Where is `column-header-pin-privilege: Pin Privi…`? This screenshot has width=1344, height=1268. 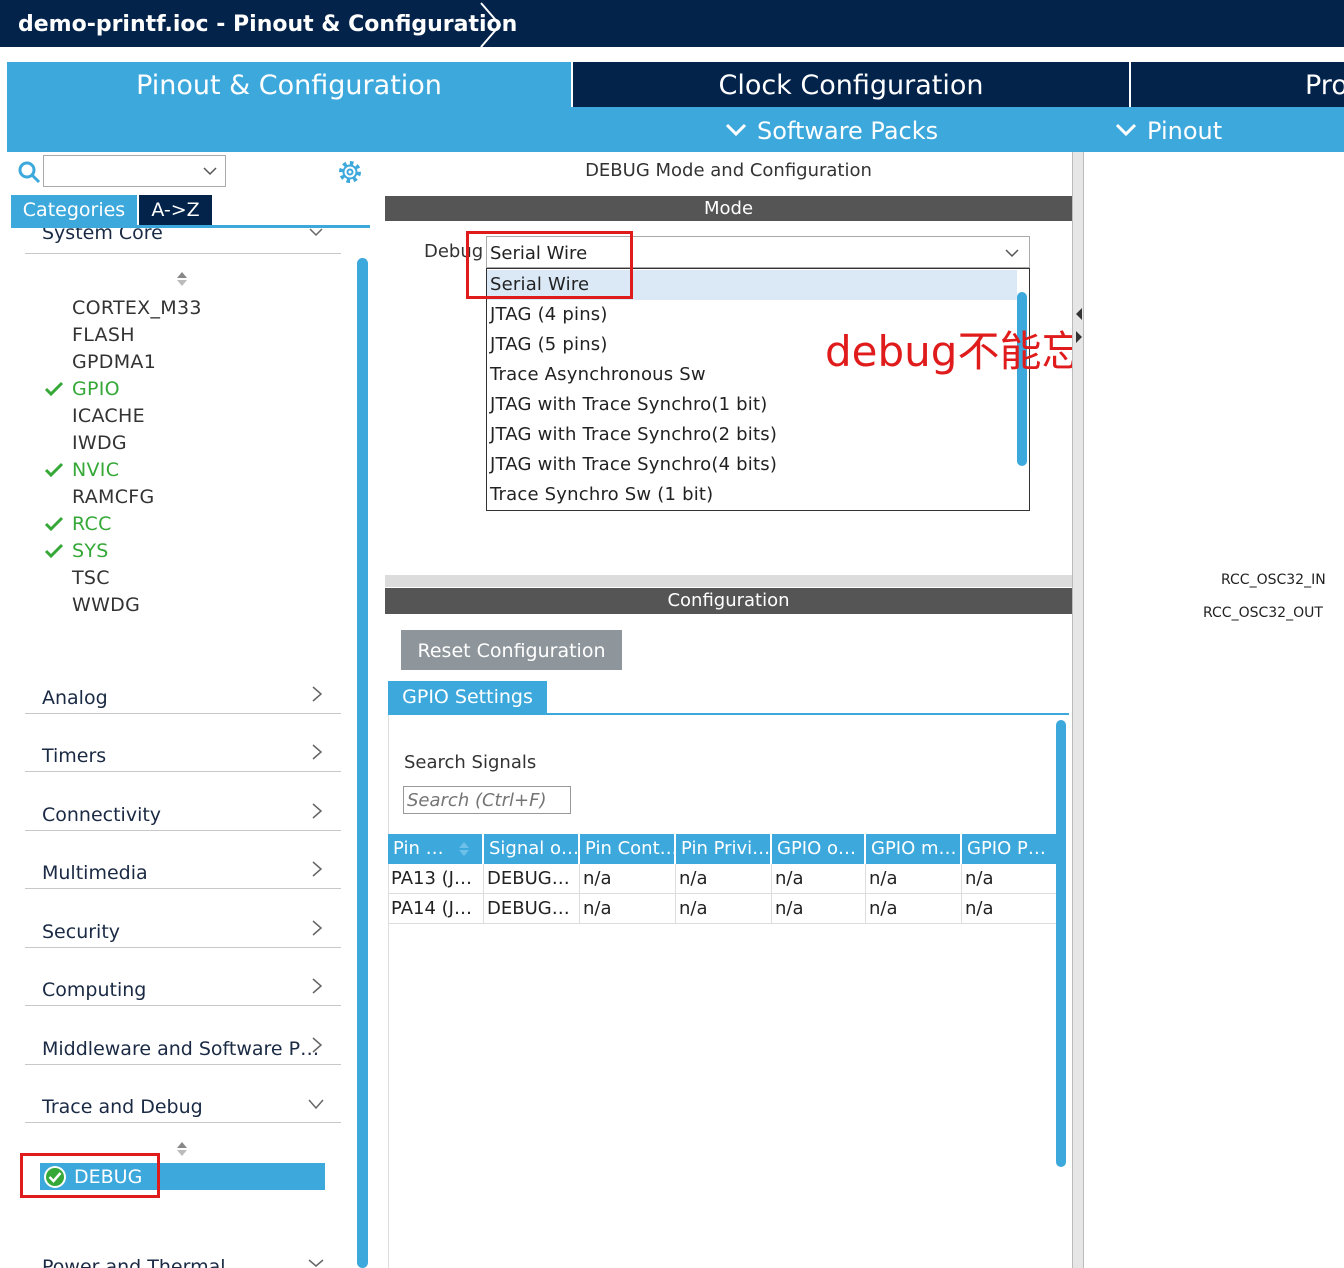 column-header-pin-privilege: Pin Privi… is located at coordinates (724, 849).